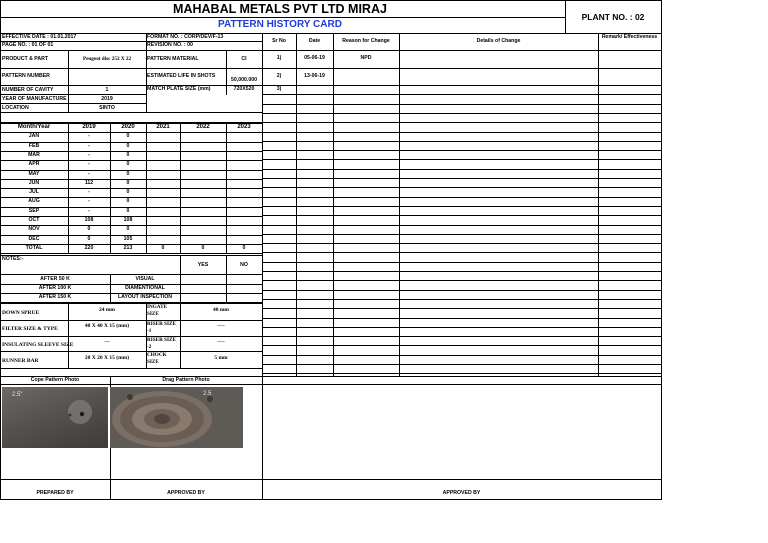 The width and height of the screenshot is (768, 543). Describe the element at coordinates (203, 127) in the screenshot. I see `production-header-cell: 2022` at that location.